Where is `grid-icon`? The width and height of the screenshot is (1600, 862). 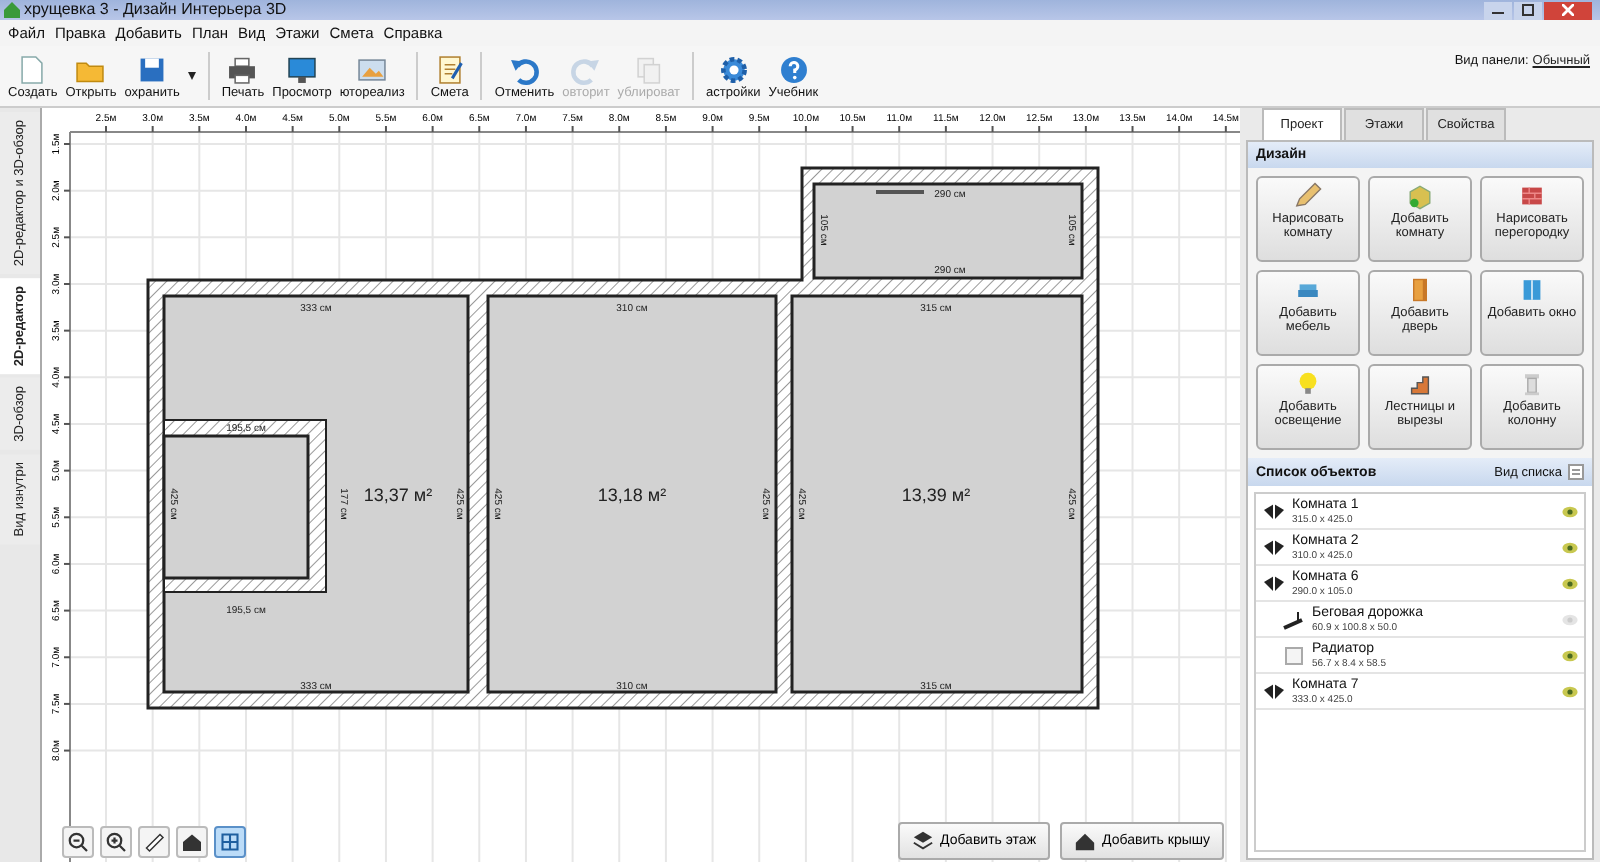
grid-icon is located at coordinates (230, 842).